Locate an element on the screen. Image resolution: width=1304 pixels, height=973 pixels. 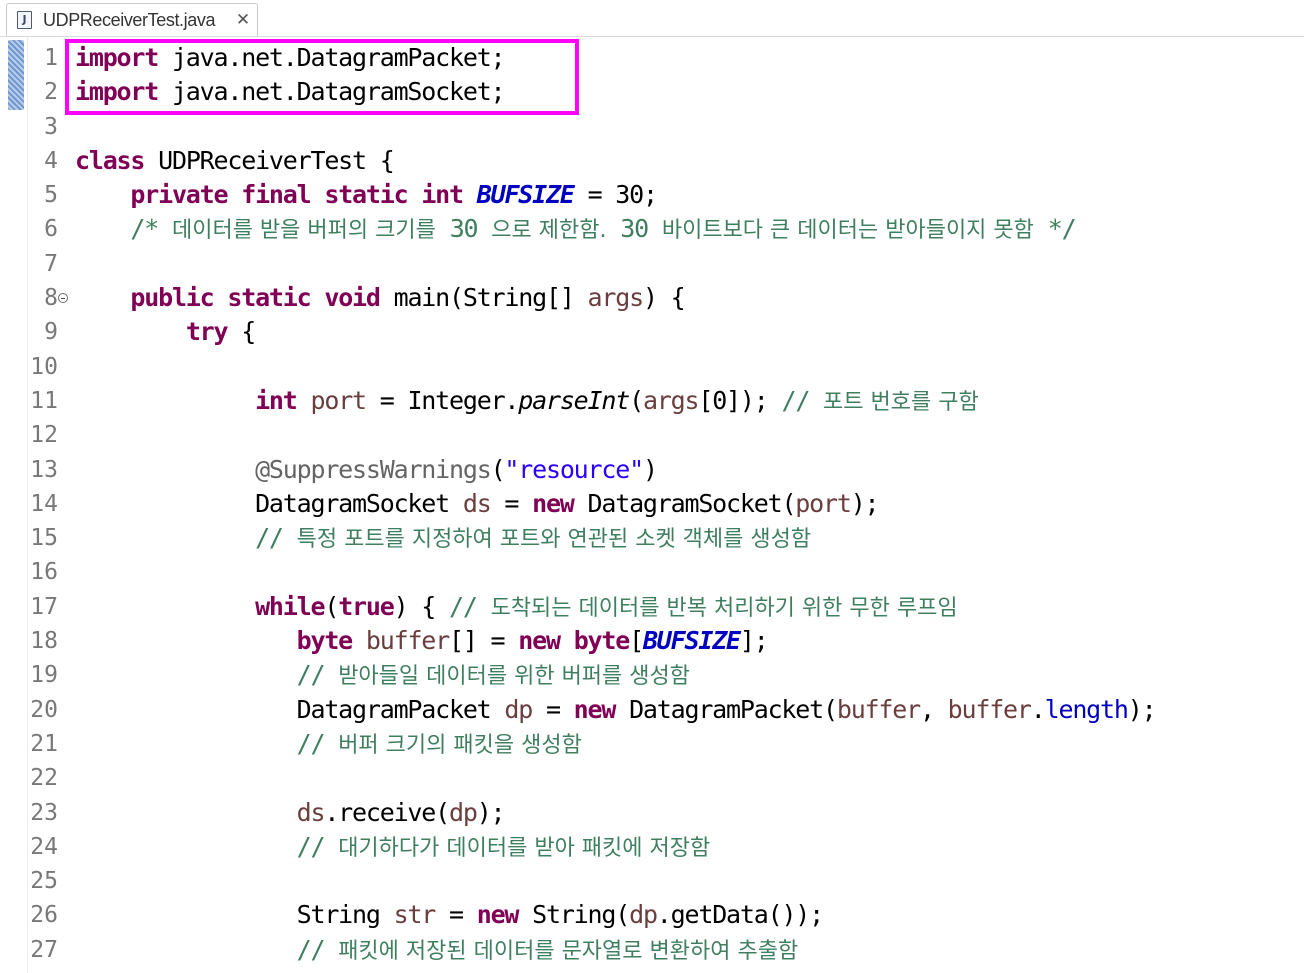
code-token: 특정 포트를 지정하여 포트와 연관된 소켓 객체를 생성함 is located at coordinates (554, 540).